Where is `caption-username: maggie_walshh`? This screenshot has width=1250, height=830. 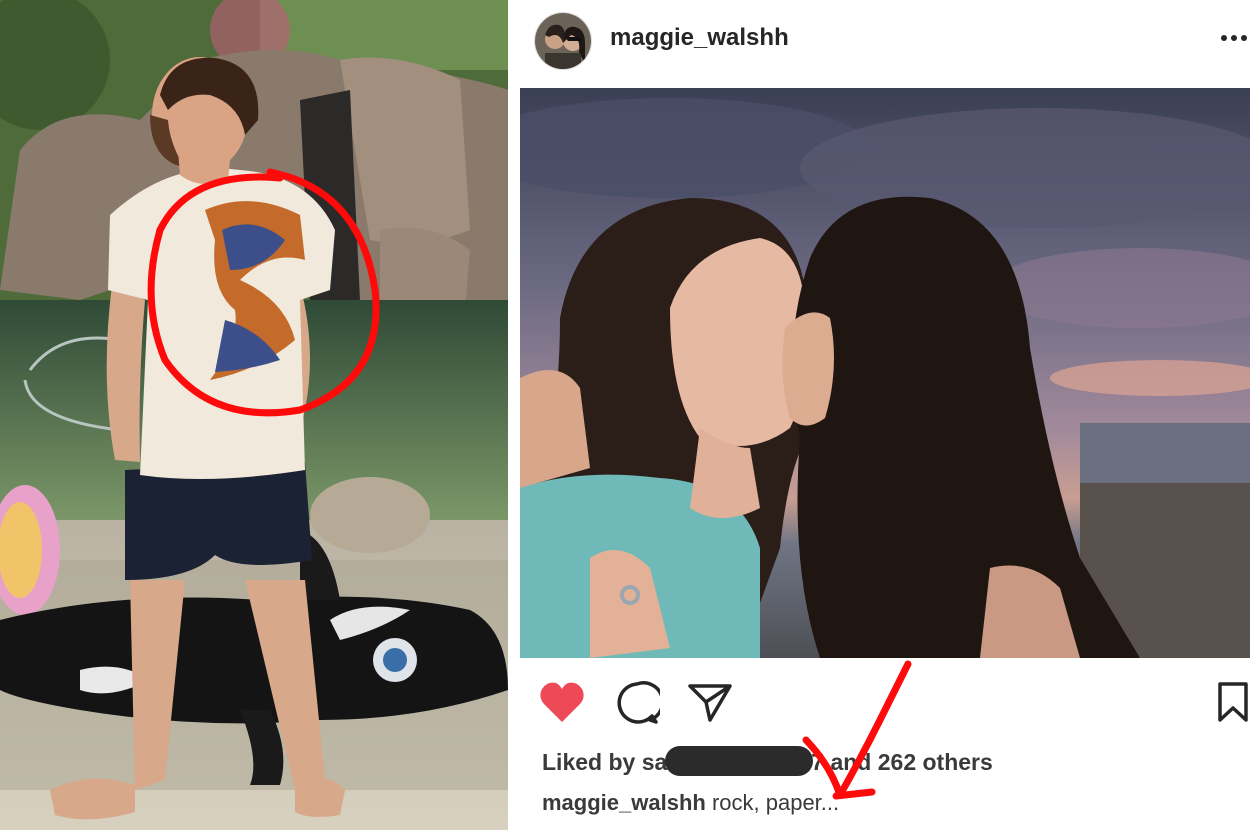 caption-username: maggie_walshh is located at coordinates (624, 802).